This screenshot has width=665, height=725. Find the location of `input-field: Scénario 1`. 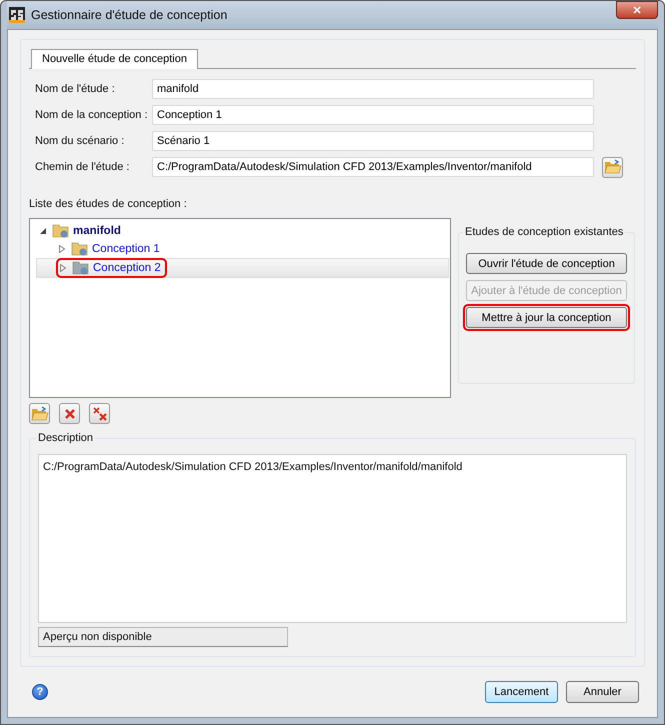

input-field: Scénario 1 is located at coordinates (373, 141).